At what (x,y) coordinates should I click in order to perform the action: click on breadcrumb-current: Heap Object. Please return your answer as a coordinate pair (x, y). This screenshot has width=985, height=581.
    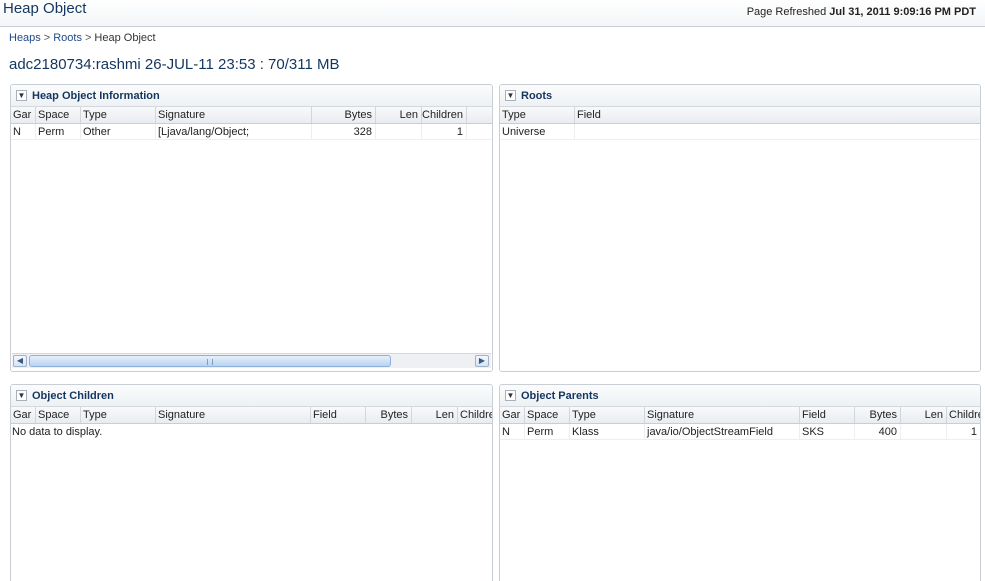
    Looking at the image, I should click on (125, 38).